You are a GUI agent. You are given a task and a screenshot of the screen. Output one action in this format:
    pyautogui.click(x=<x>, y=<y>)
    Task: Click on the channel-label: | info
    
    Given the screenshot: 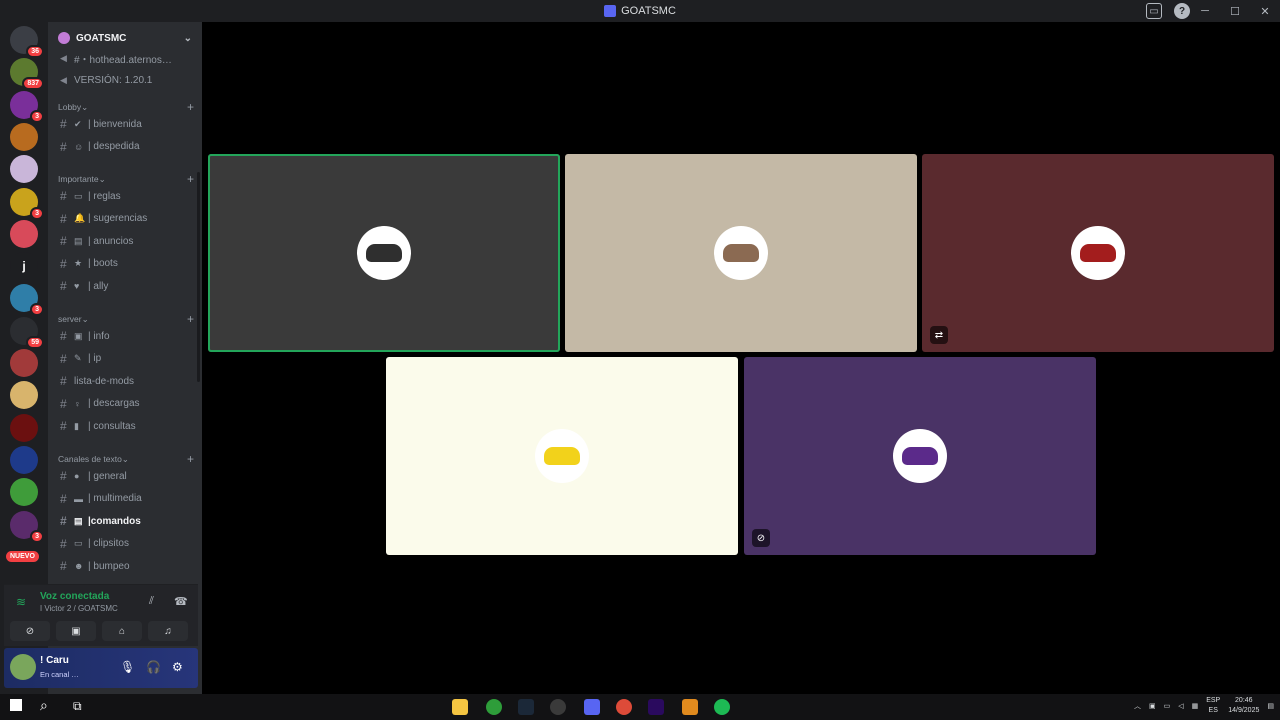 What is the action you would take?
    pyautogui.click(x=99, y=336)
    